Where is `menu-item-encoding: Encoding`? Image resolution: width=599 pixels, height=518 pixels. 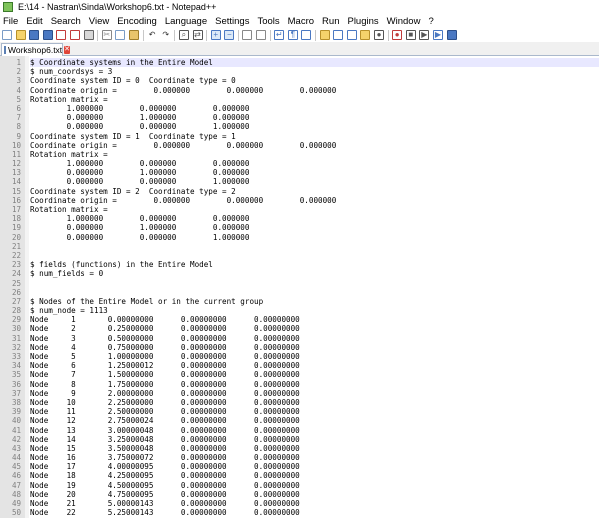
menu-item-encoding: Encoding is located at coordinates (137, 21).